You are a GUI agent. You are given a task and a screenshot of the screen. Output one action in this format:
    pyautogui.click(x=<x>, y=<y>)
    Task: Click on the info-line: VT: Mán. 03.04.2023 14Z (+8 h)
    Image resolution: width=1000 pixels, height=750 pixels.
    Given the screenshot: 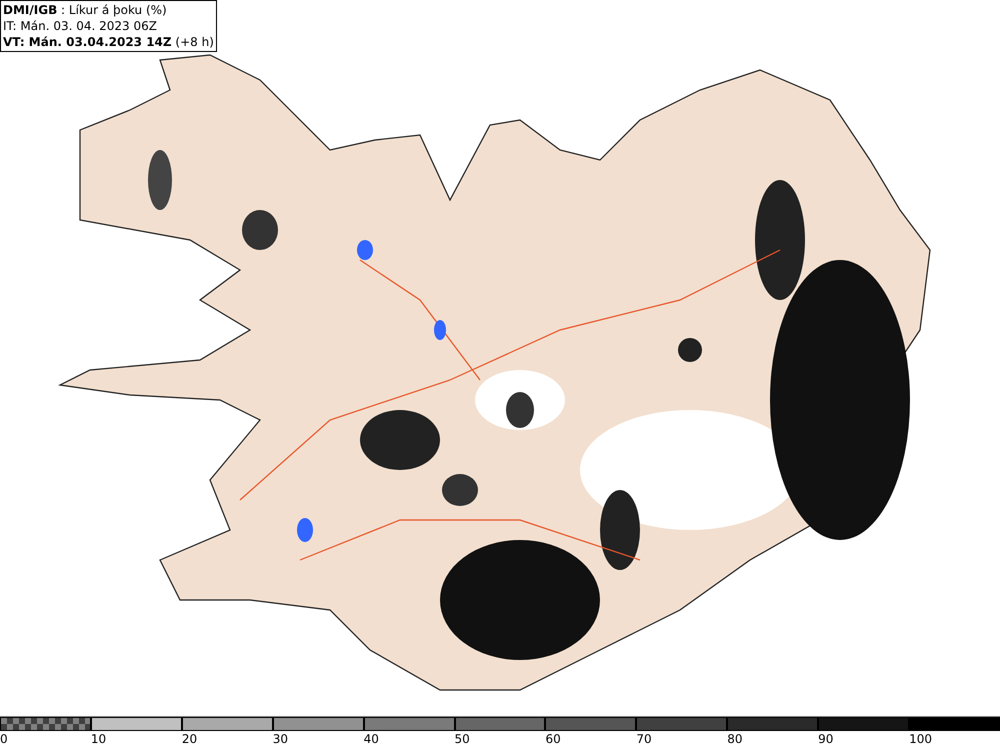 What is the action you would take?
    pyautogui.click(x=108, y=42)
    